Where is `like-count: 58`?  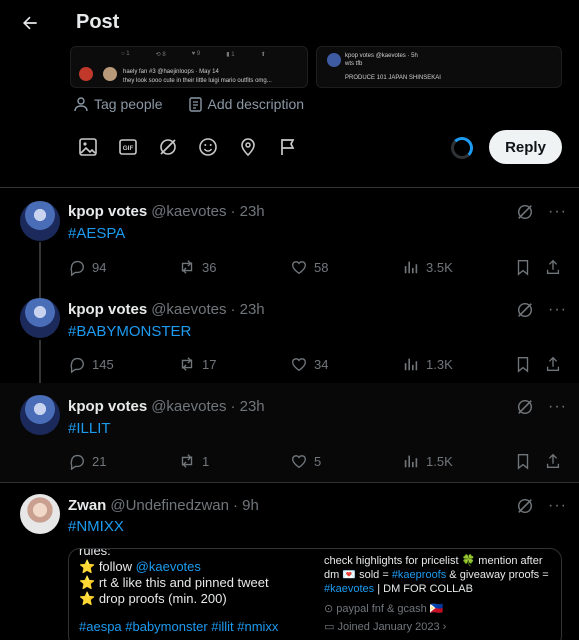 like-count: 58 is located at coordinates (321, 267).